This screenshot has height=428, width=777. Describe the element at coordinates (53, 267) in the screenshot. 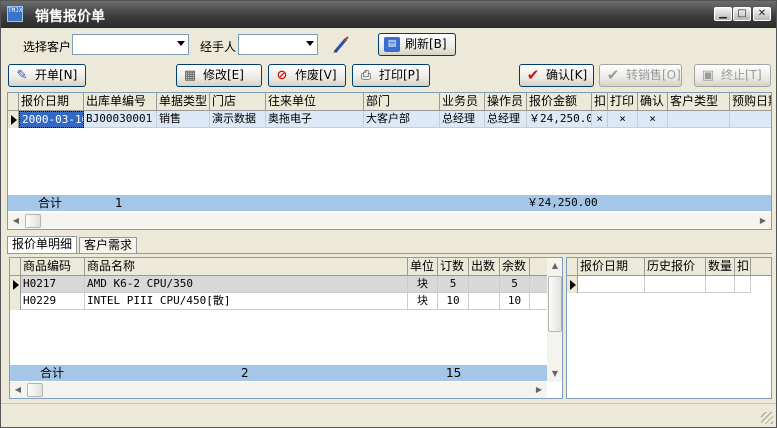

I see `col-item-code: 商品编码` at that location.